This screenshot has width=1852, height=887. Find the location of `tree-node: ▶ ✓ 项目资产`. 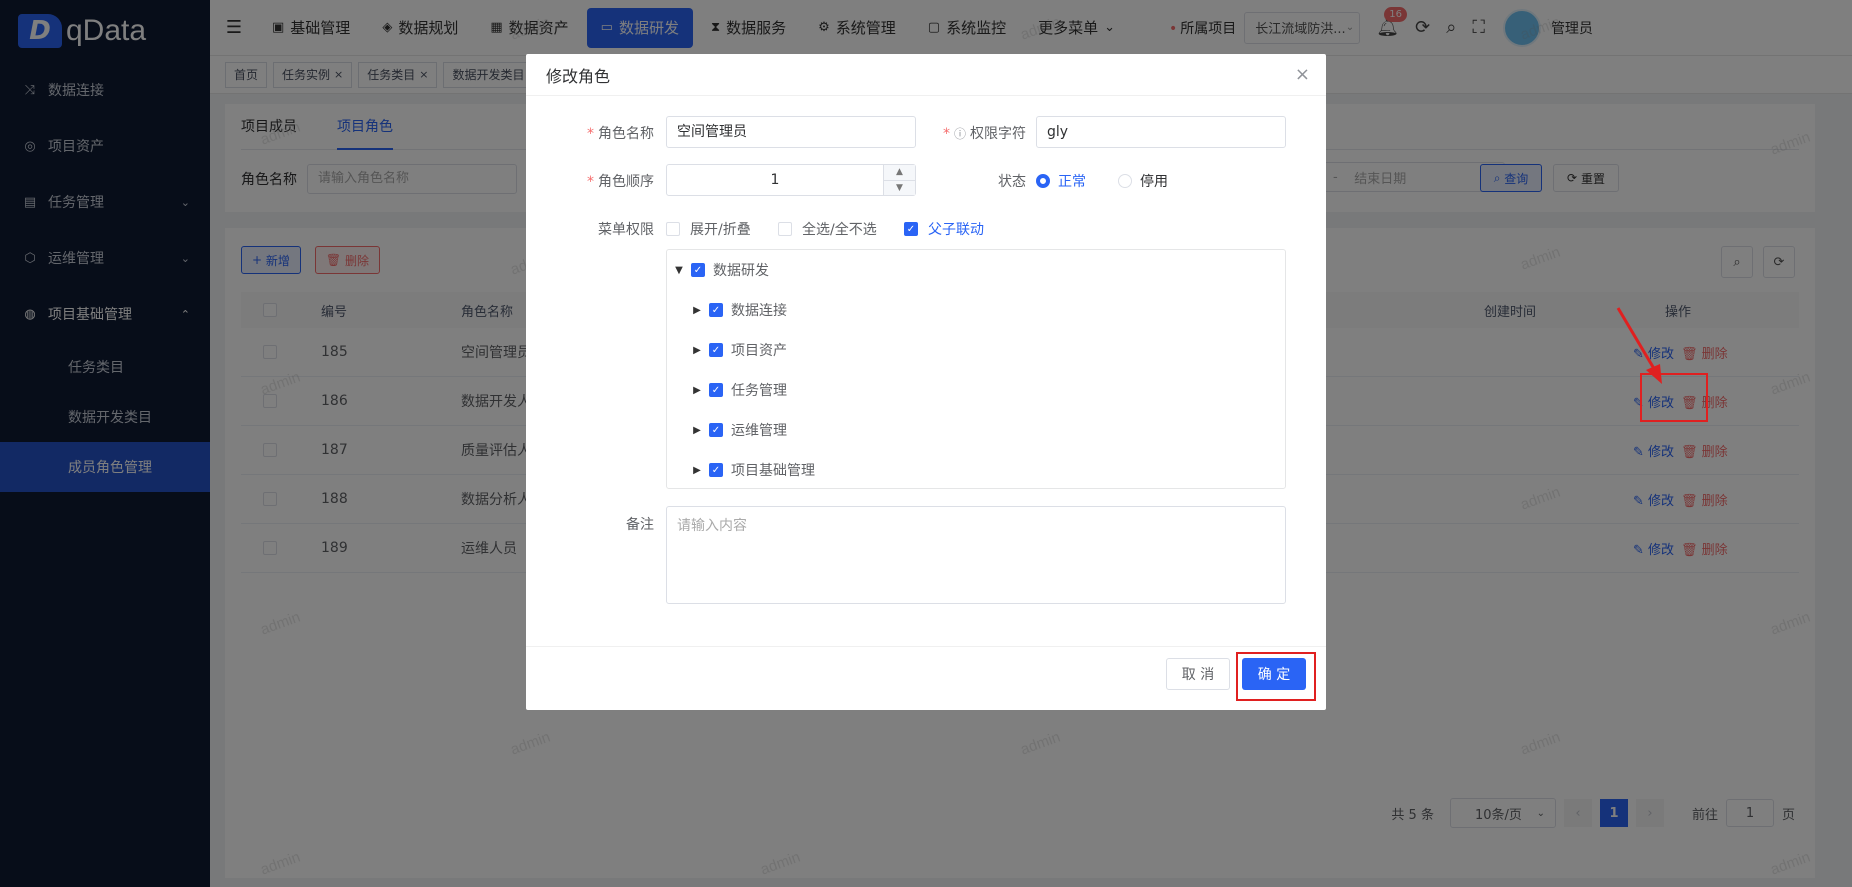

tree-node: ▶ ✓ 项目资产 is located at coordinates (739, 350).